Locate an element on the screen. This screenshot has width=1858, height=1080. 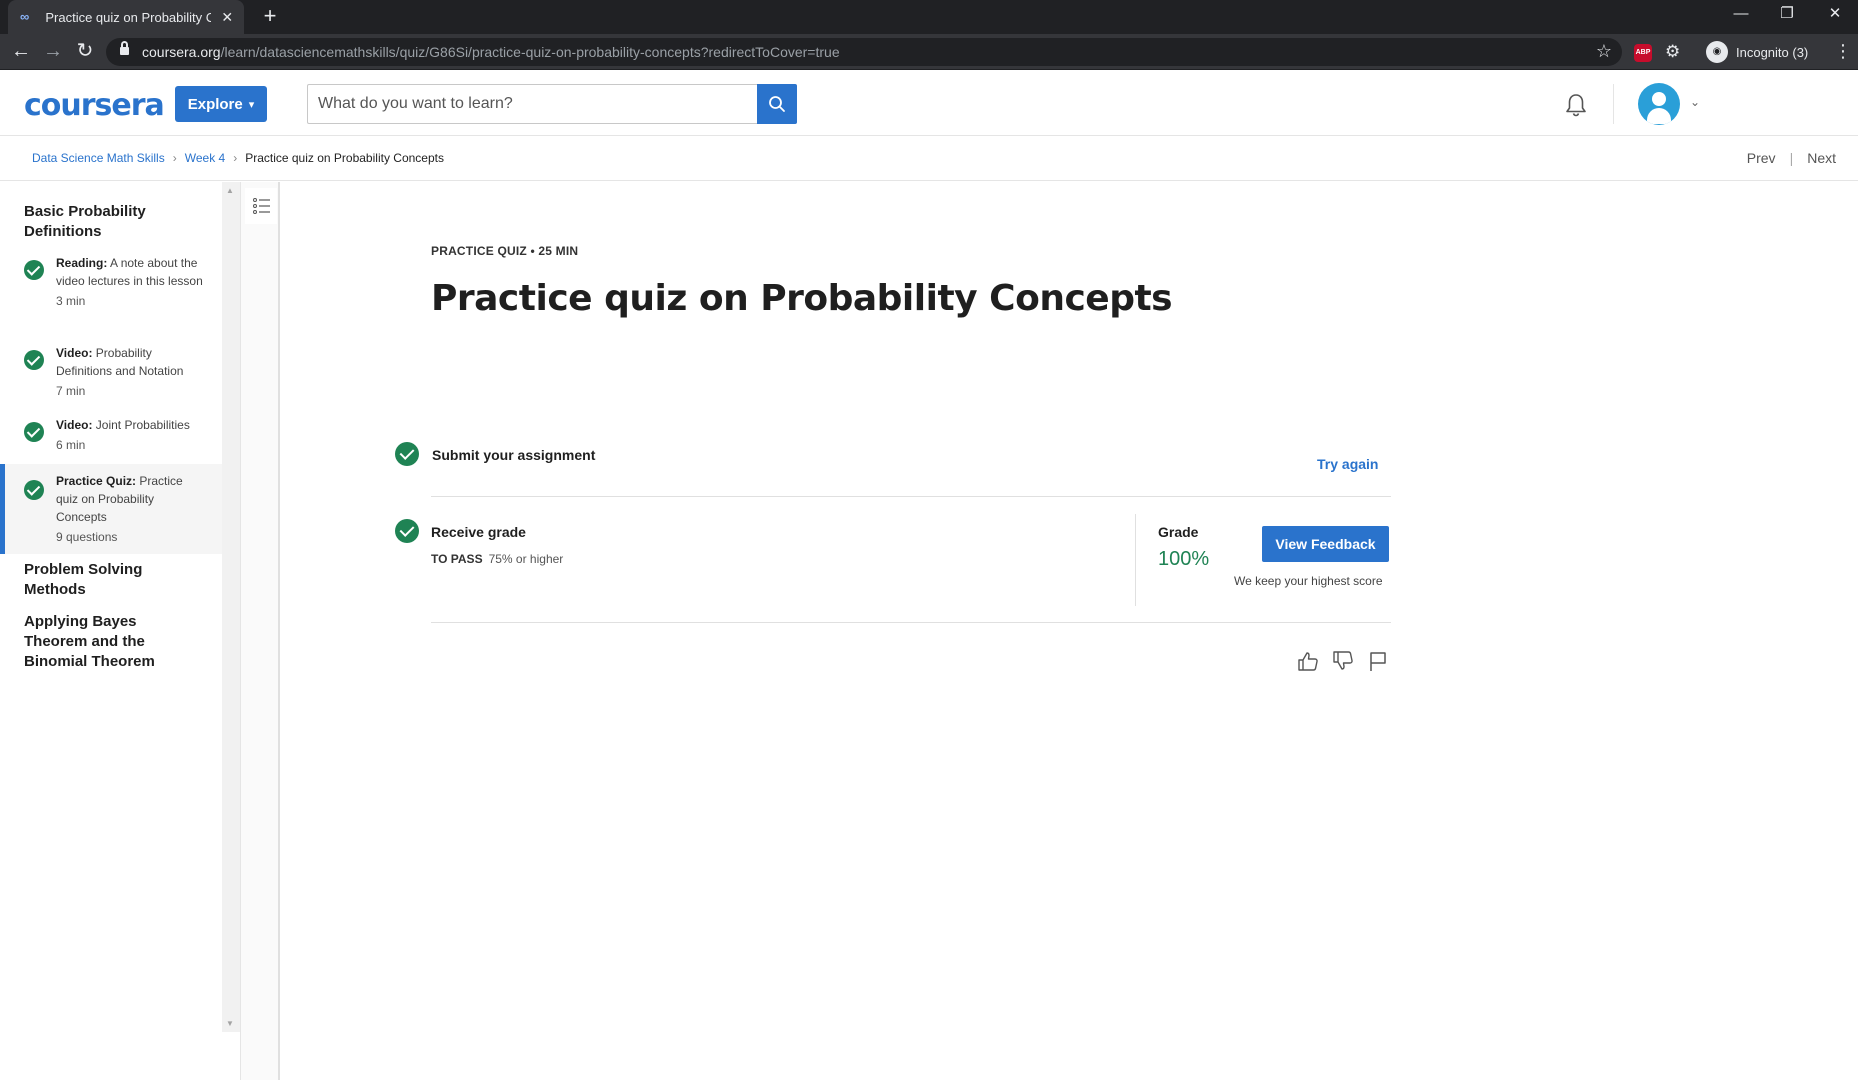
chevron-down-icon: ▾ is located at coordinates (251, 104).